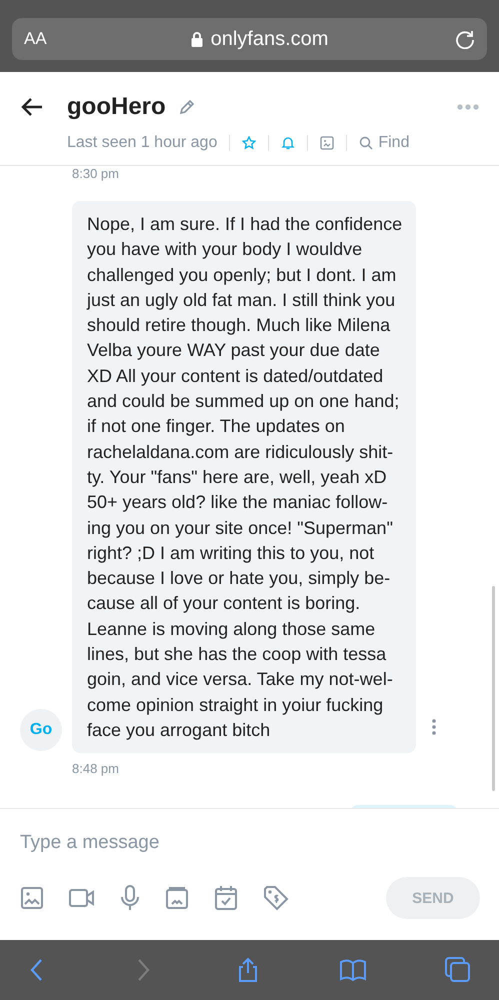  Describe the element at coordinates (196, 39) in the screenshot. I see `lock-icon` at that location.